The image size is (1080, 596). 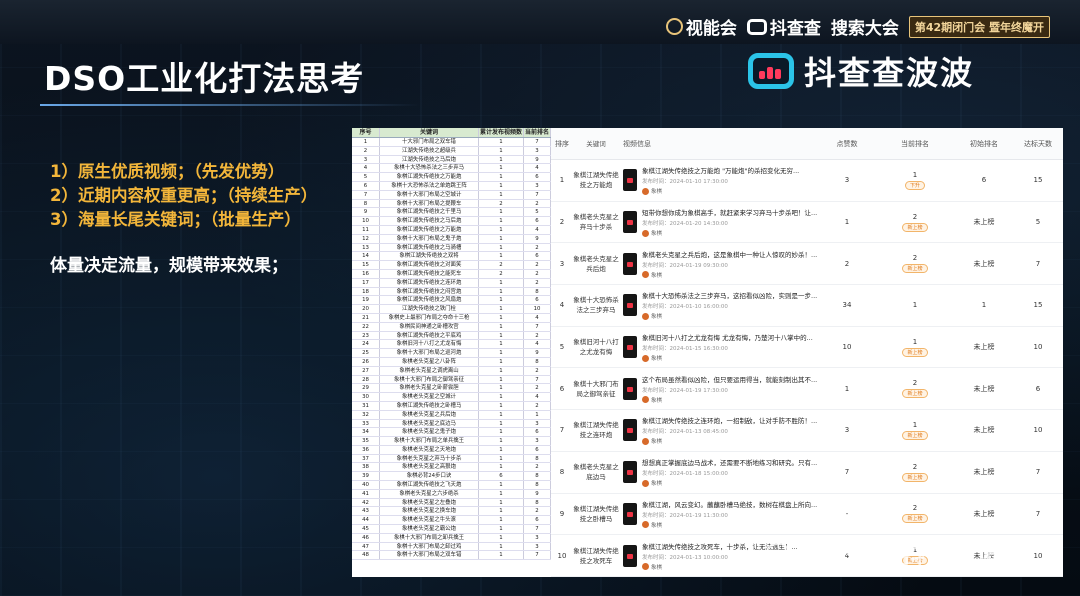 What do you see at coordinates (847, 144) in the screenshot?
I see `vt-header-likes: 点赞数` at bounding box center [847, 144].